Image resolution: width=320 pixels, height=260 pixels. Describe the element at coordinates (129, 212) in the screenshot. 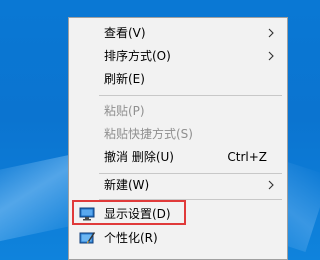

I see `highlight-box` at that location.